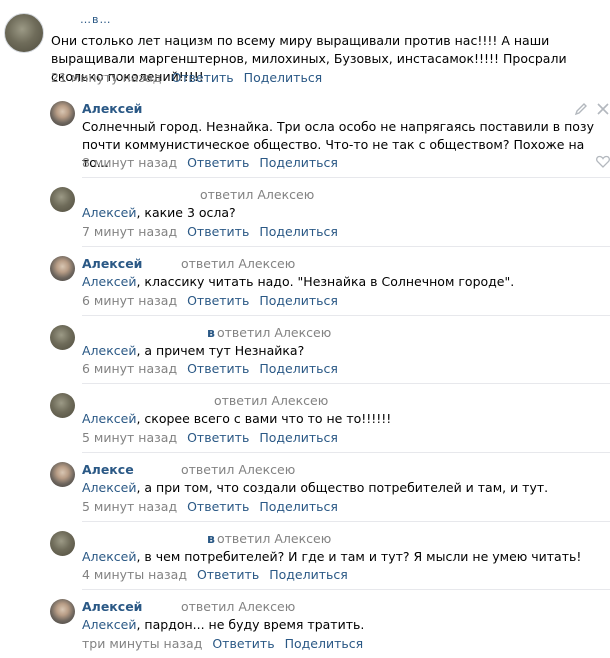 The height and width of the screenshot is (658, 610). I want to click on reply-meta: 8 минут назад Ответить Поделиться, so click(210, 162).